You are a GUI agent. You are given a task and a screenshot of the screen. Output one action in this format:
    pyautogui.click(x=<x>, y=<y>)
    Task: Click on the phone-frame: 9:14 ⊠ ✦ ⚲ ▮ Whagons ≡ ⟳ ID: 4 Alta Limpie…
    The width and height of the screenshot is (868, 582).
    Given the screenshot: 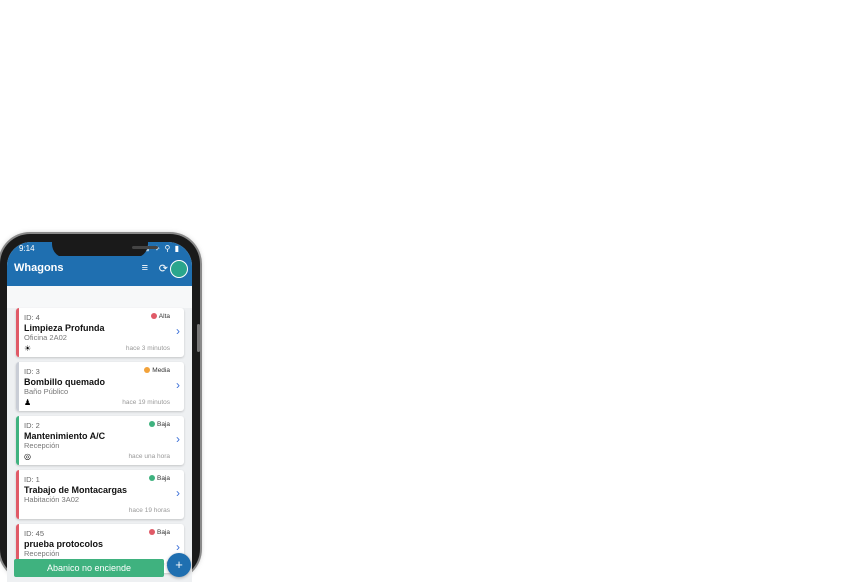 What is the action you would take?
    pyautogui.click(x=100, y=408)
    